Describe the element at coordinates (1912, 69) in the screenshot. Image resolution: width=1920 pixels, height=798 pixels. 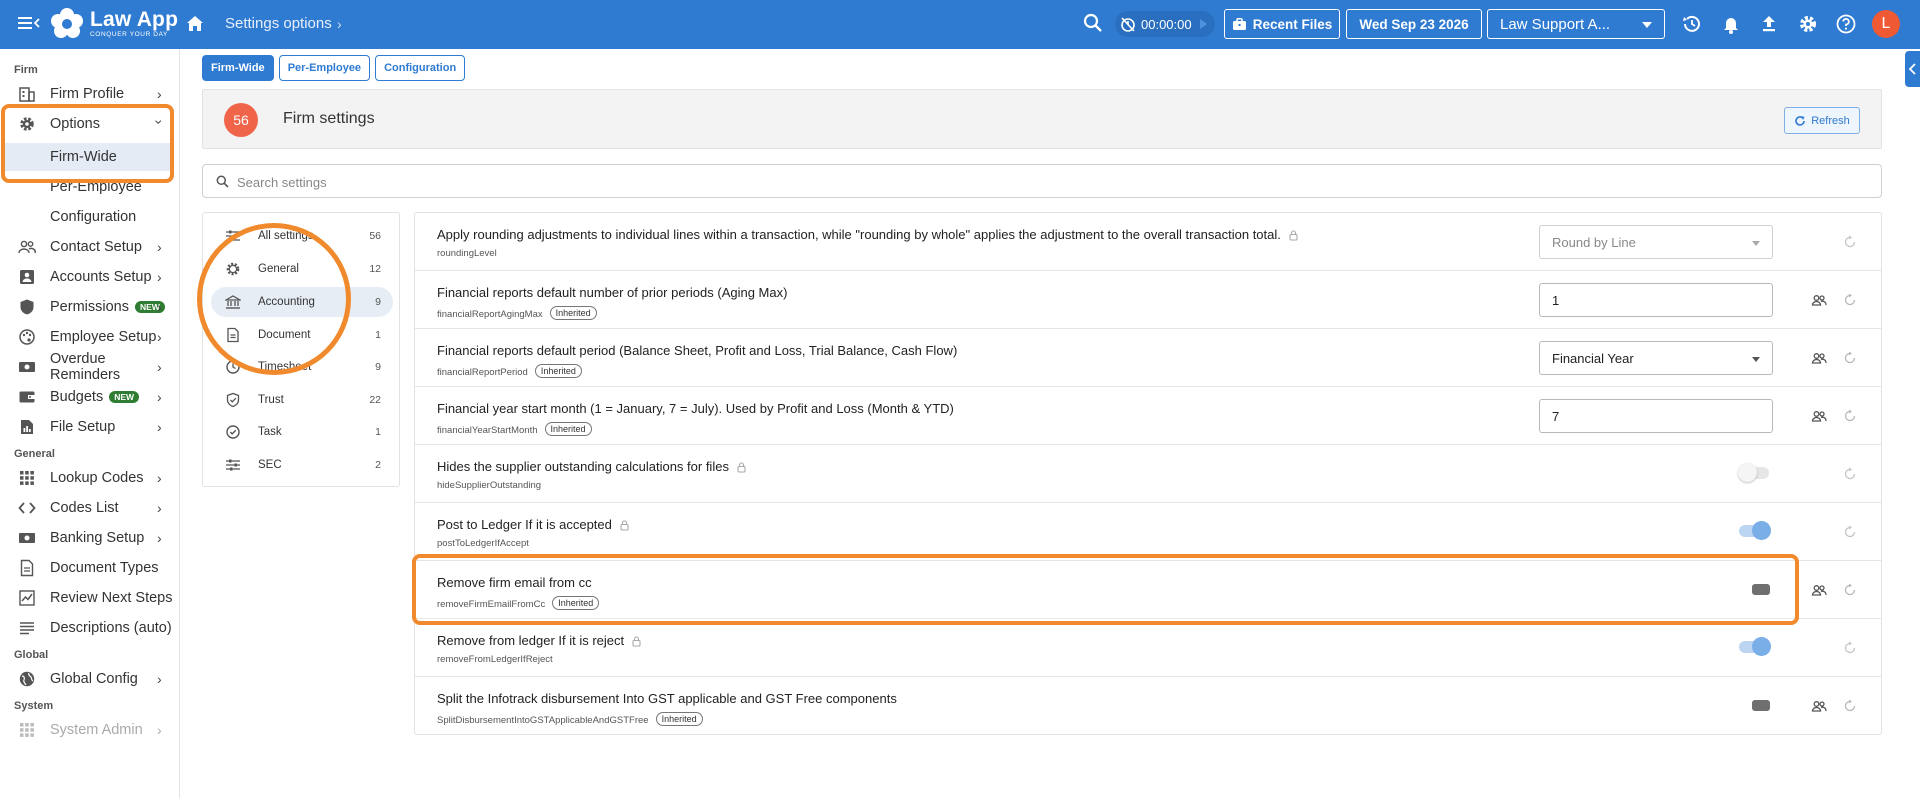
I see `collapse-panel-tab` at that location.